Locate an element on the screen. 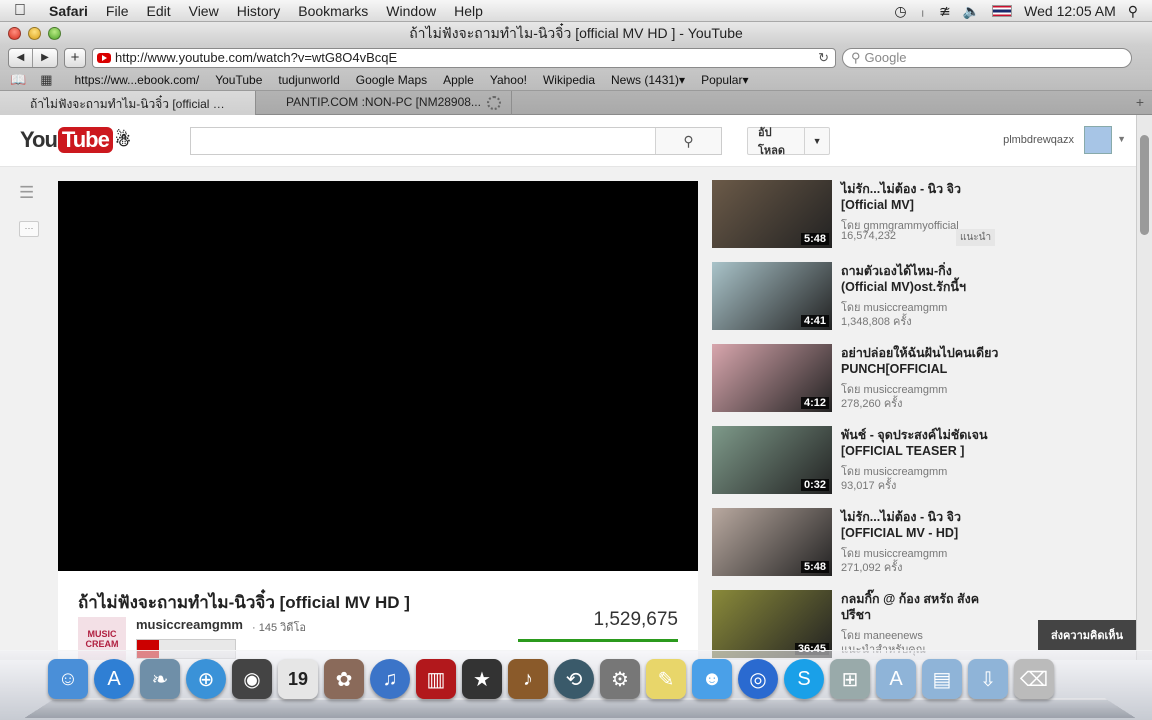  menu-app-name: Safari is located at coordinates (68, 11).